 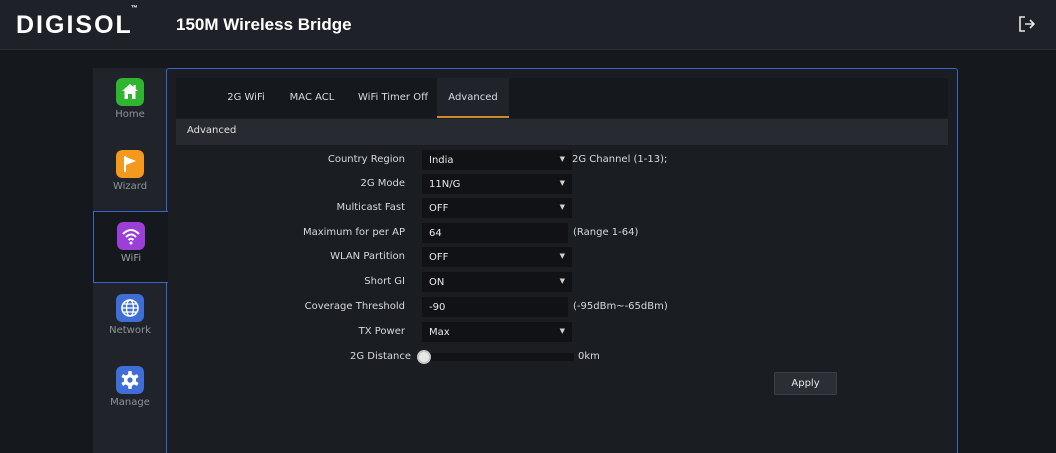 What do you see at coordinates (528, 25) in the screenshot?
I see `top-bar: DIGISOL™ 150M Wireless Bridge` at bounding box center [528, 25].